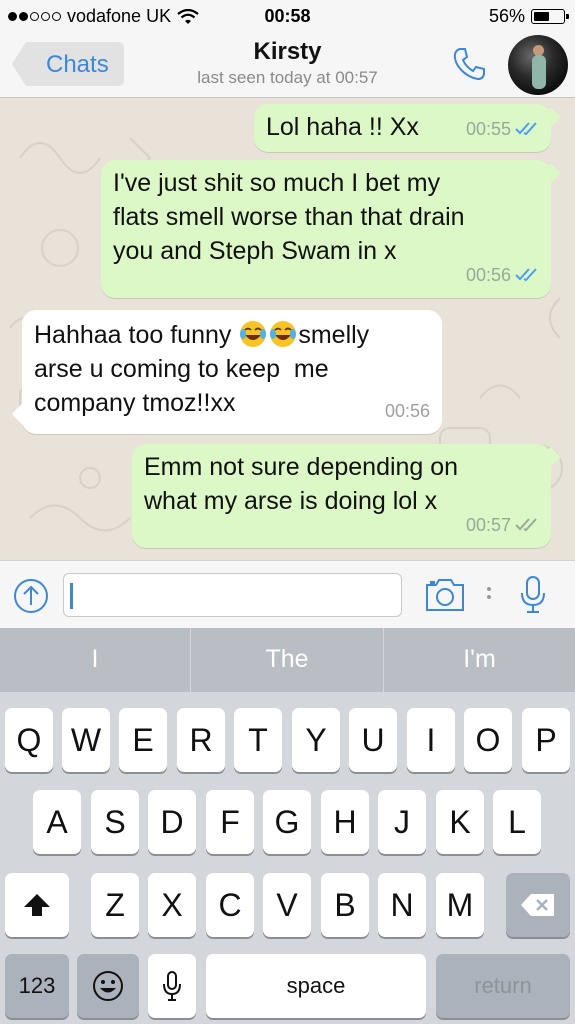 The image size is (575, 1024). I want to click on key-a: A, so click(57, 822).